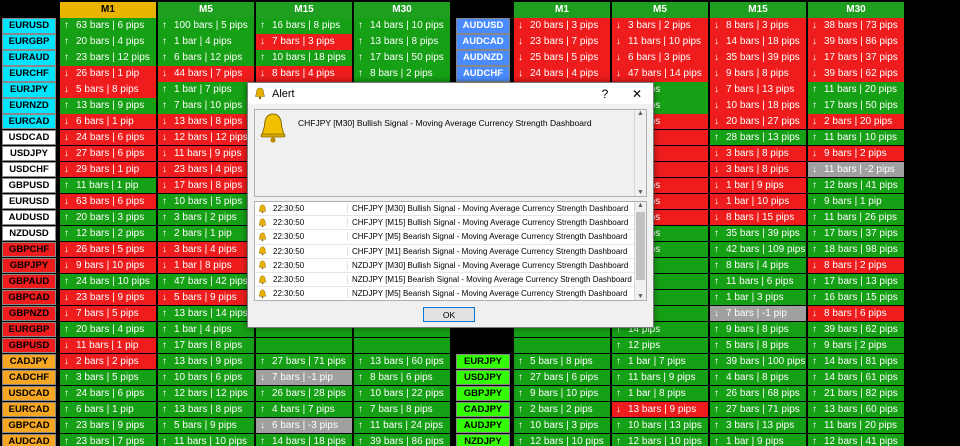 This screenshot has height=446, width=960. I want to click on signal-cell: ↑ 9 bars | 2 pips, so click(856, 345).